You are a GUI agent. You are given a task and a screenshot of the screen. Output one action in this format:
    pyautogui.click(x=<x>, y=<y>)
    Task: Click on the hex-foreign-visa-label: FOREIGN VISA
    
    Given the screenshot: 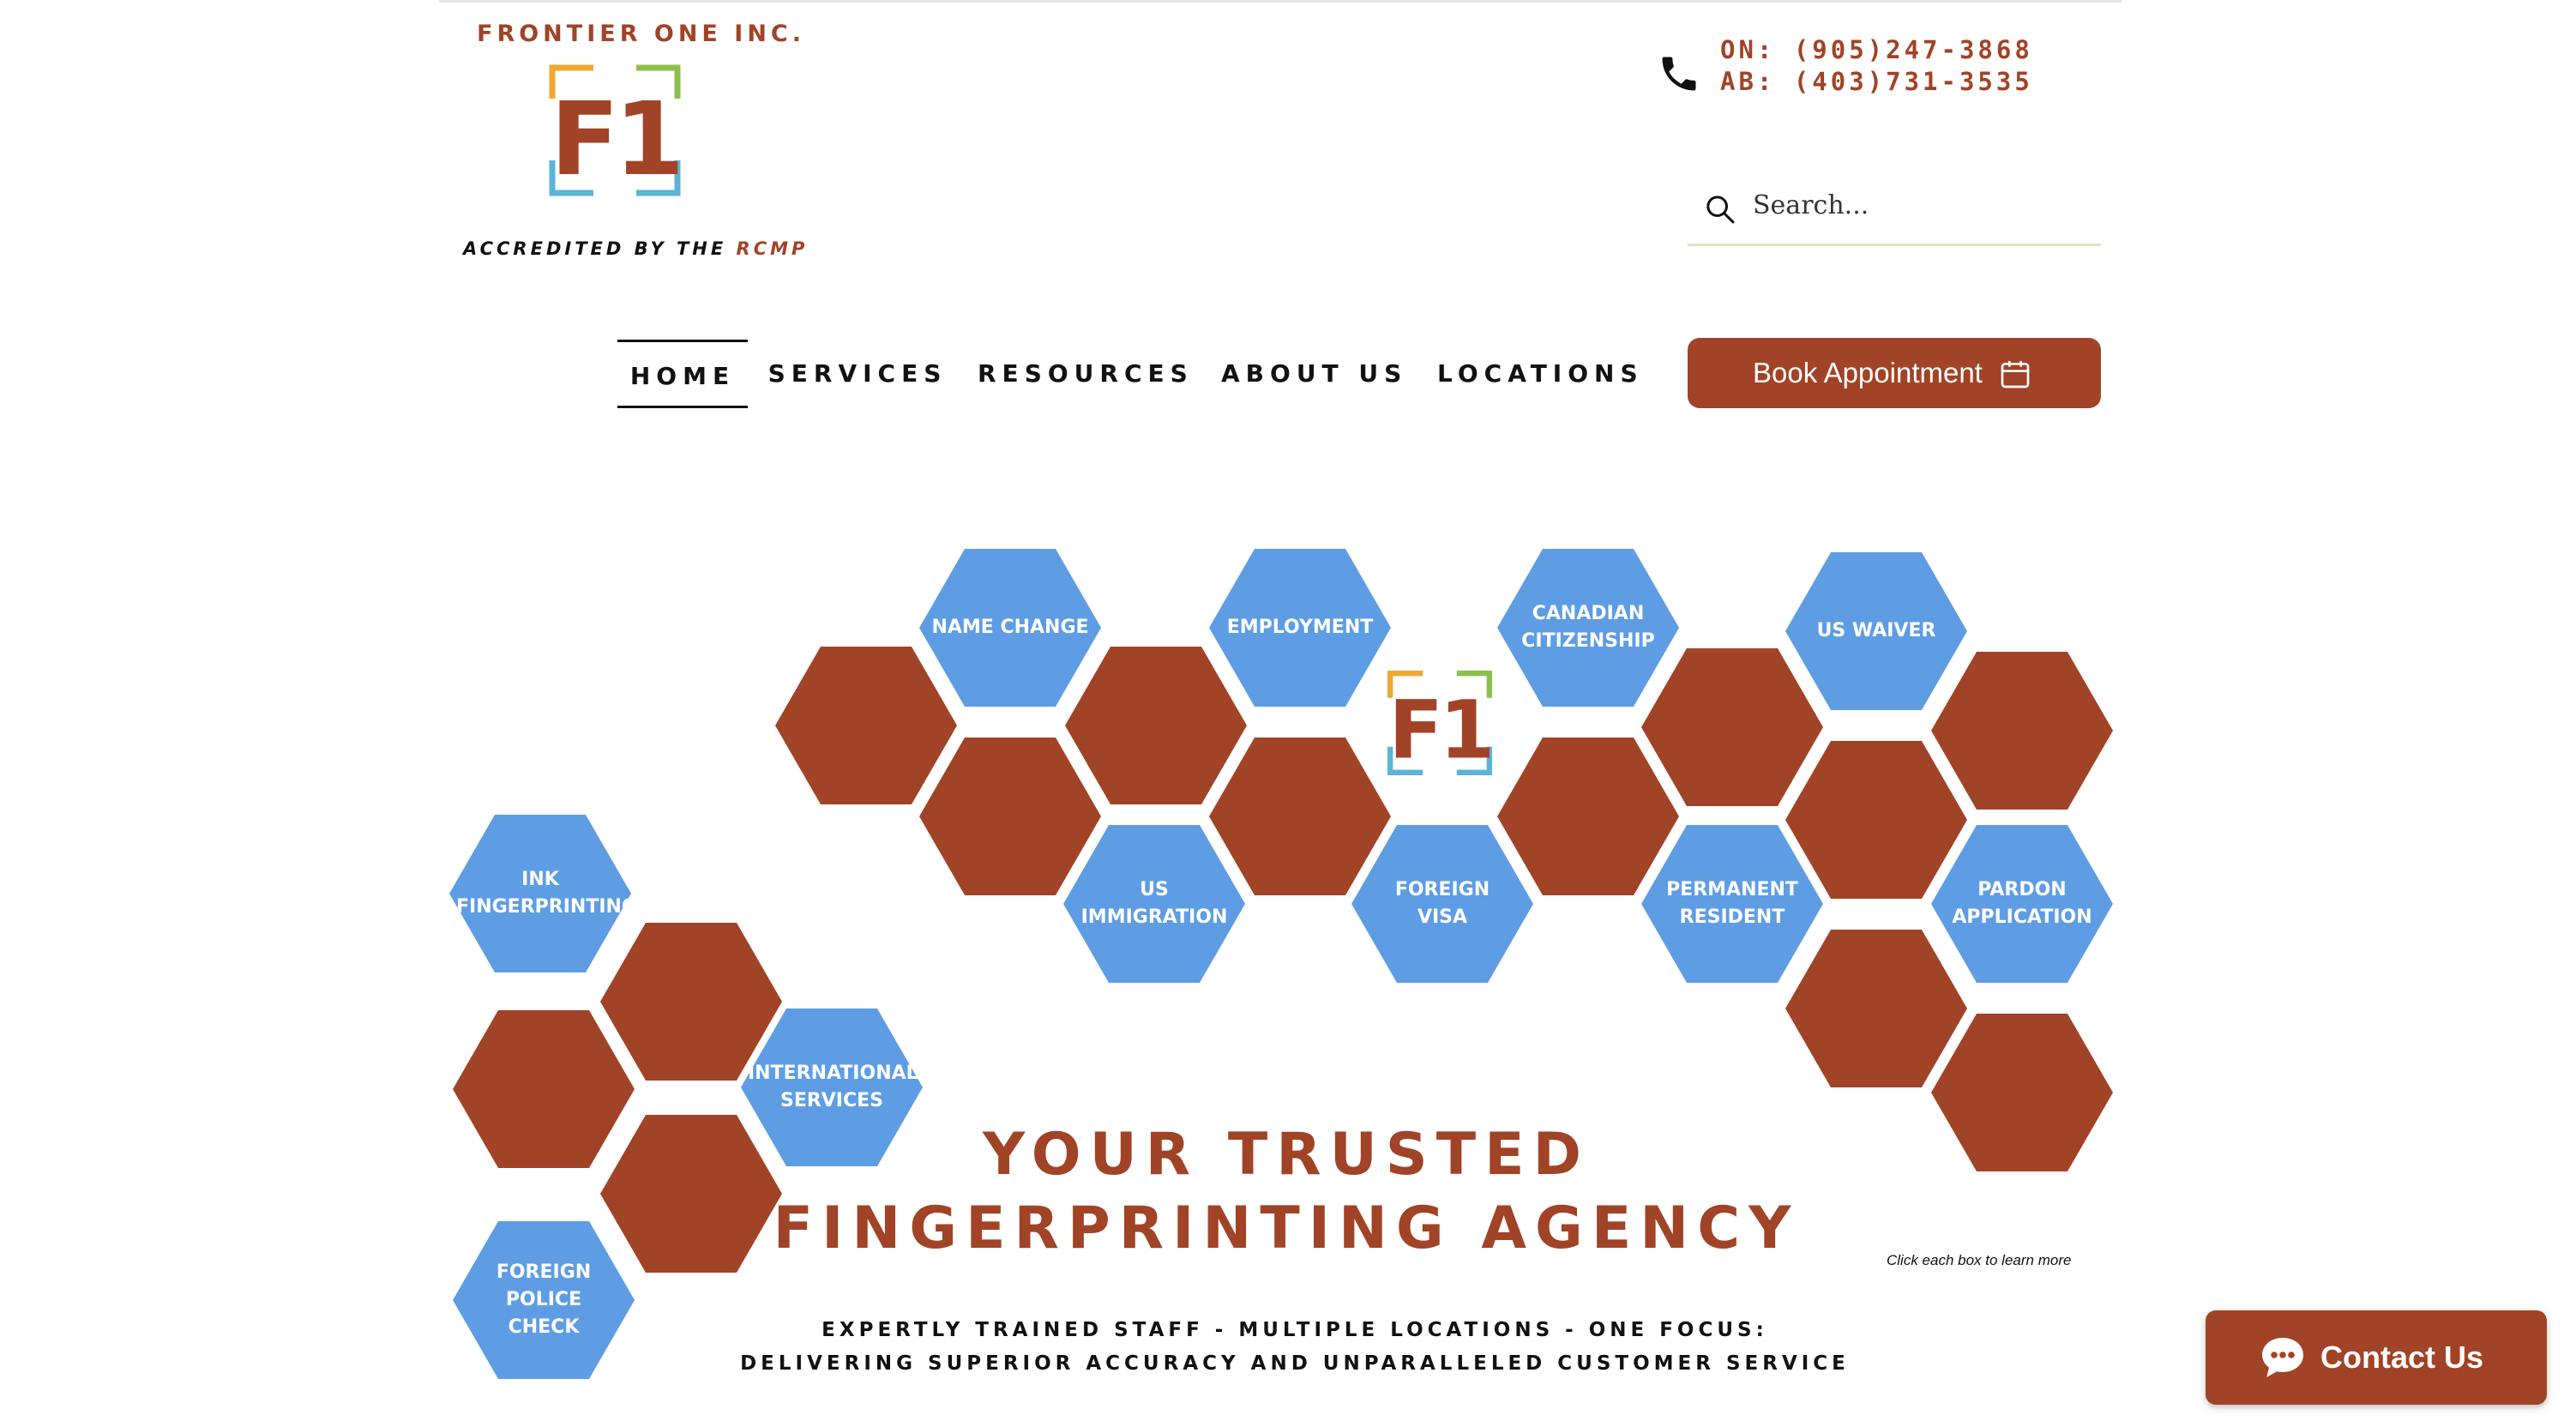 What is the action you would take?
    pyautogui.click(x=1442, y=904)
    